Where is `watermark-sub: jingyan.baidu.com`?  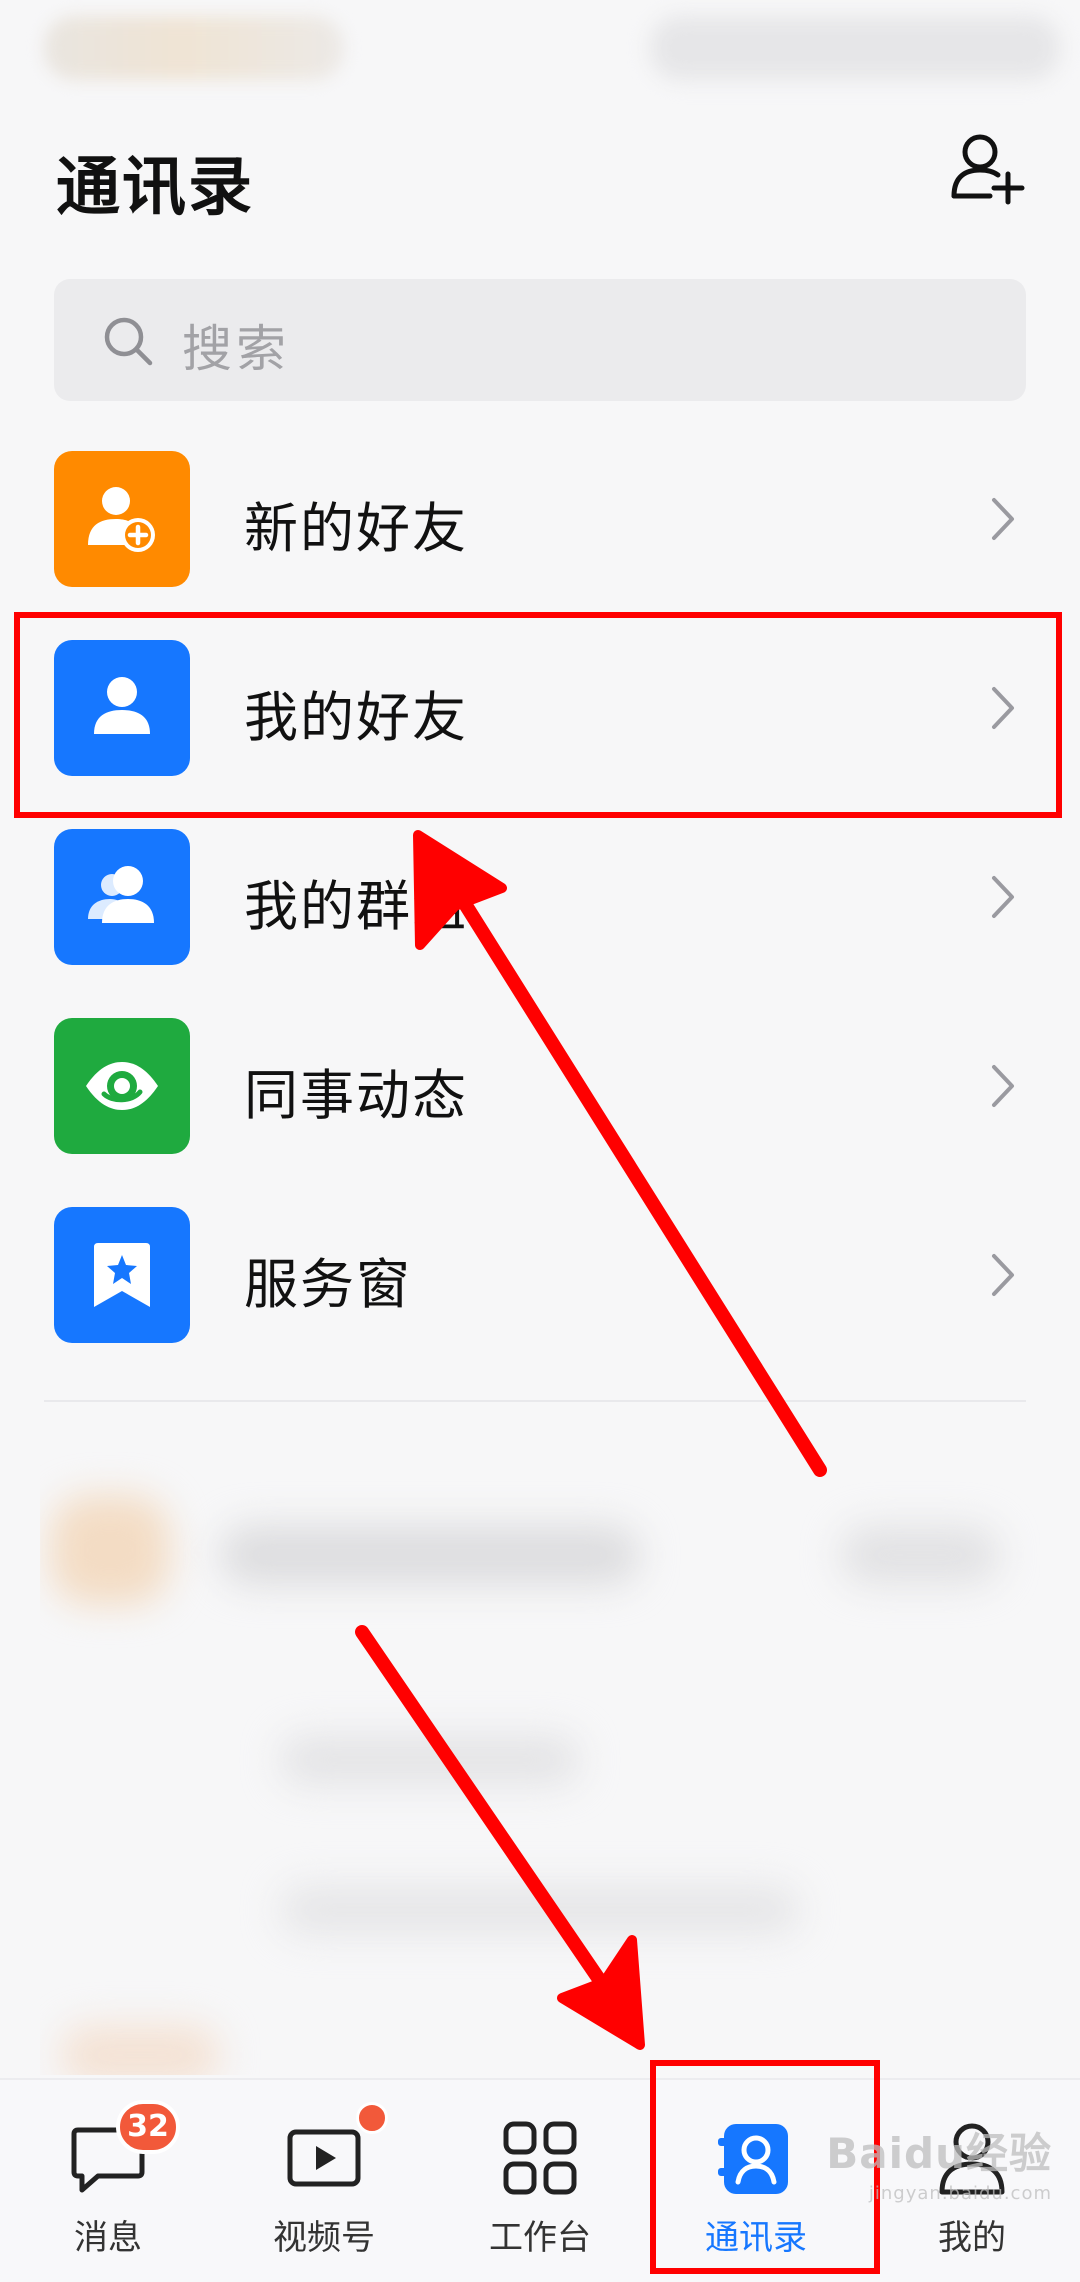 watermark-sub: jingyan.baidu.com is located at coordinates (960, 2193).